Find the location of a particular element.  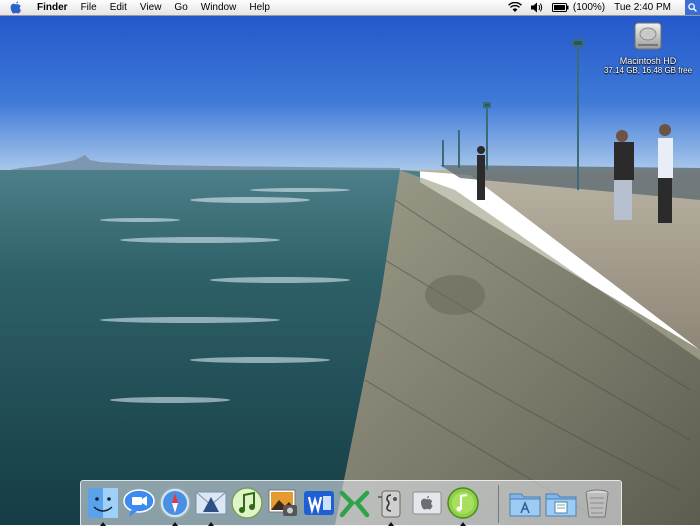

finder-icon is located at coordinates (103, 503).